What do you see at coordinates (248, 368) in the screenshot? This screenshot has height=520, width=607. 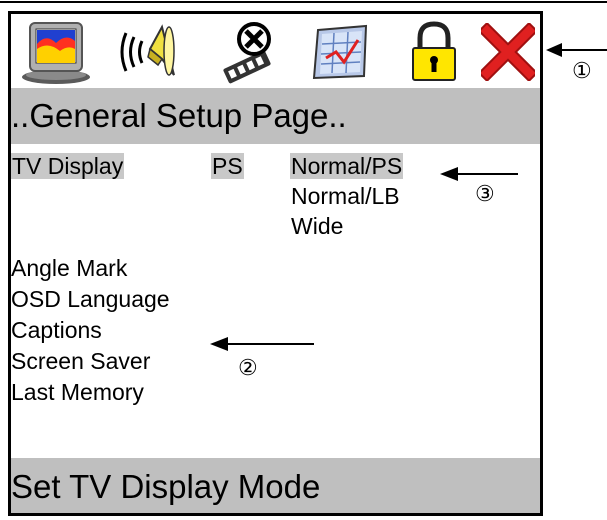 I see `callout-number-2: ②` at bounding box center [248, 368].